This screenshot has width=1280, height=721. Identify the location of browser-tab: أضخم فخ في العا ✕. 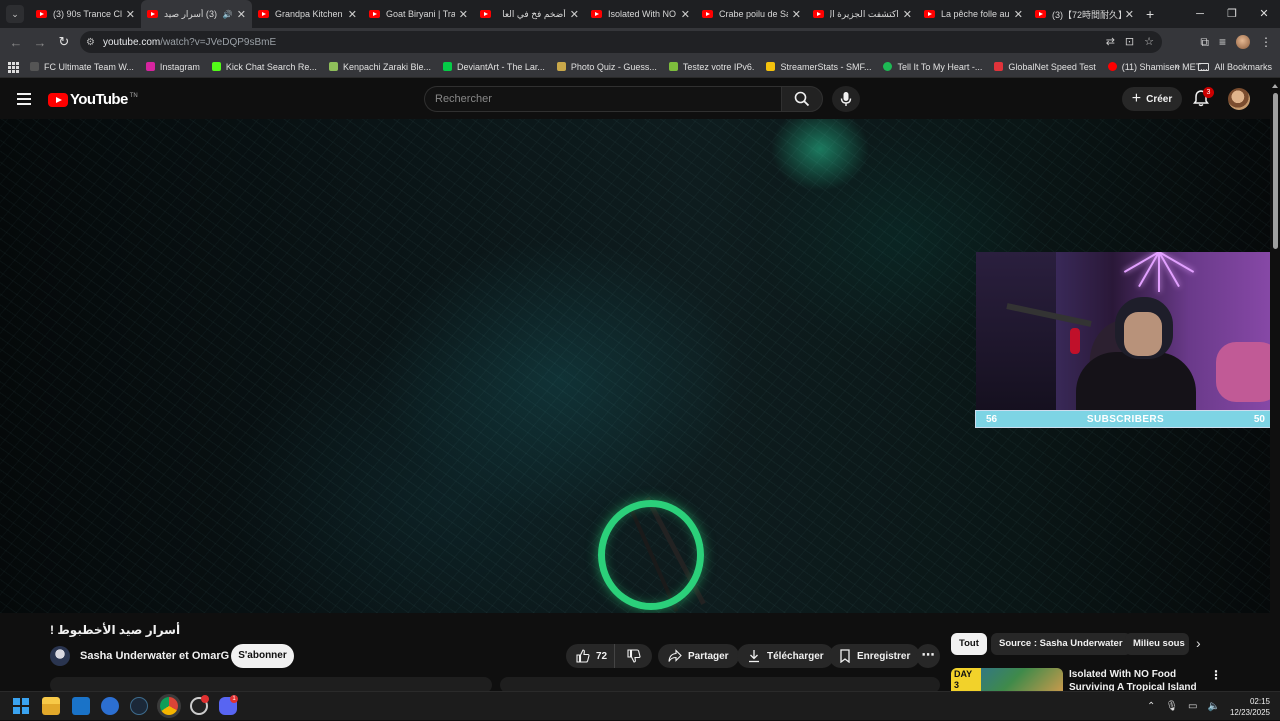
(529, 14).